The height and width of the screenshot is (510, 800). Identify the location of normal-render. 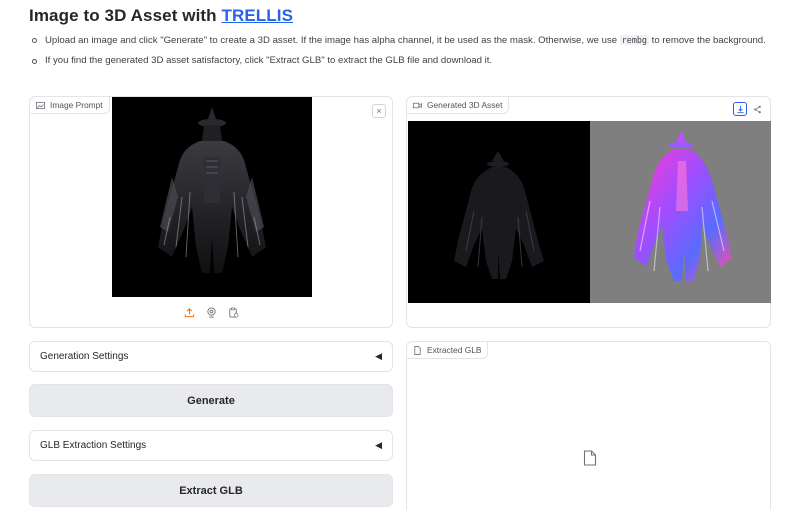
(680, 212).